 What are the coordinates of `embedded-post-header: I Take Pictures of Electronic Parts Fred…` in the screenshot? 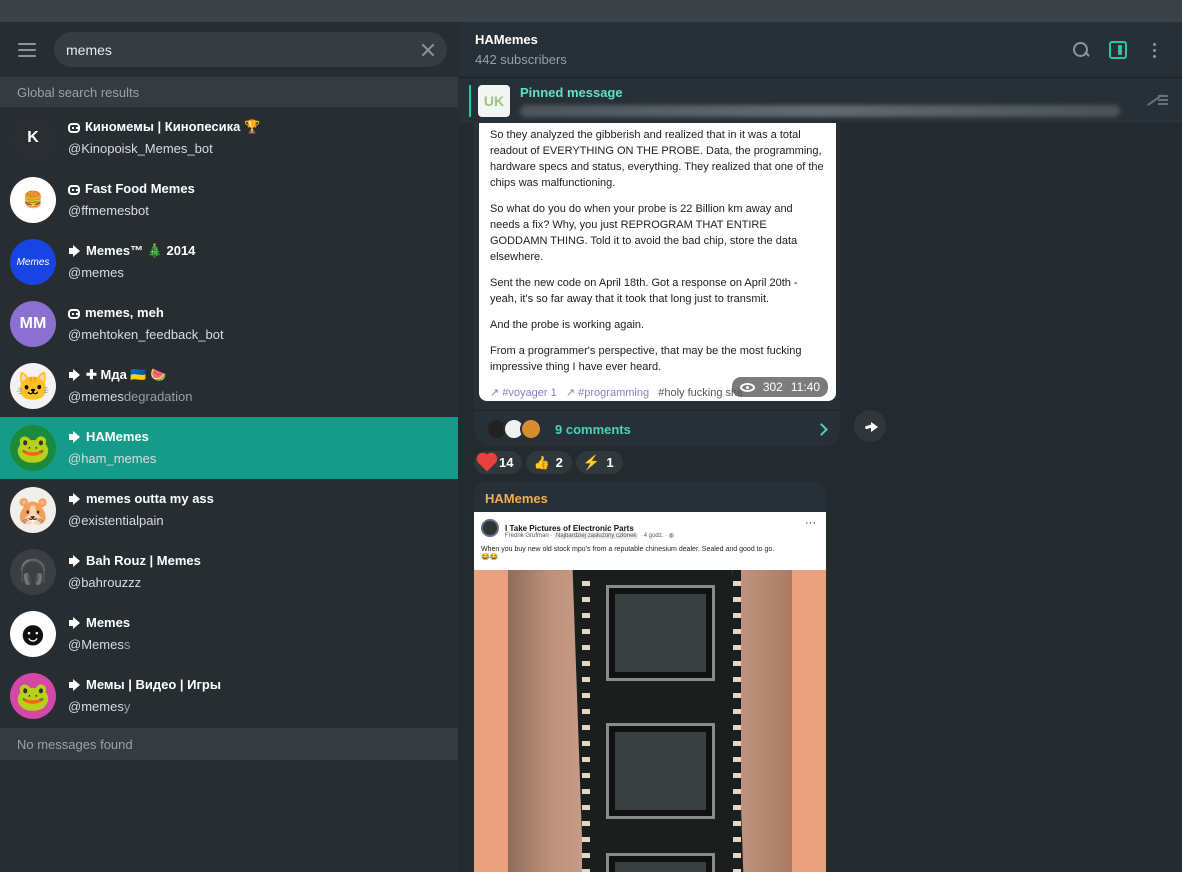 It's located at (650, 541).